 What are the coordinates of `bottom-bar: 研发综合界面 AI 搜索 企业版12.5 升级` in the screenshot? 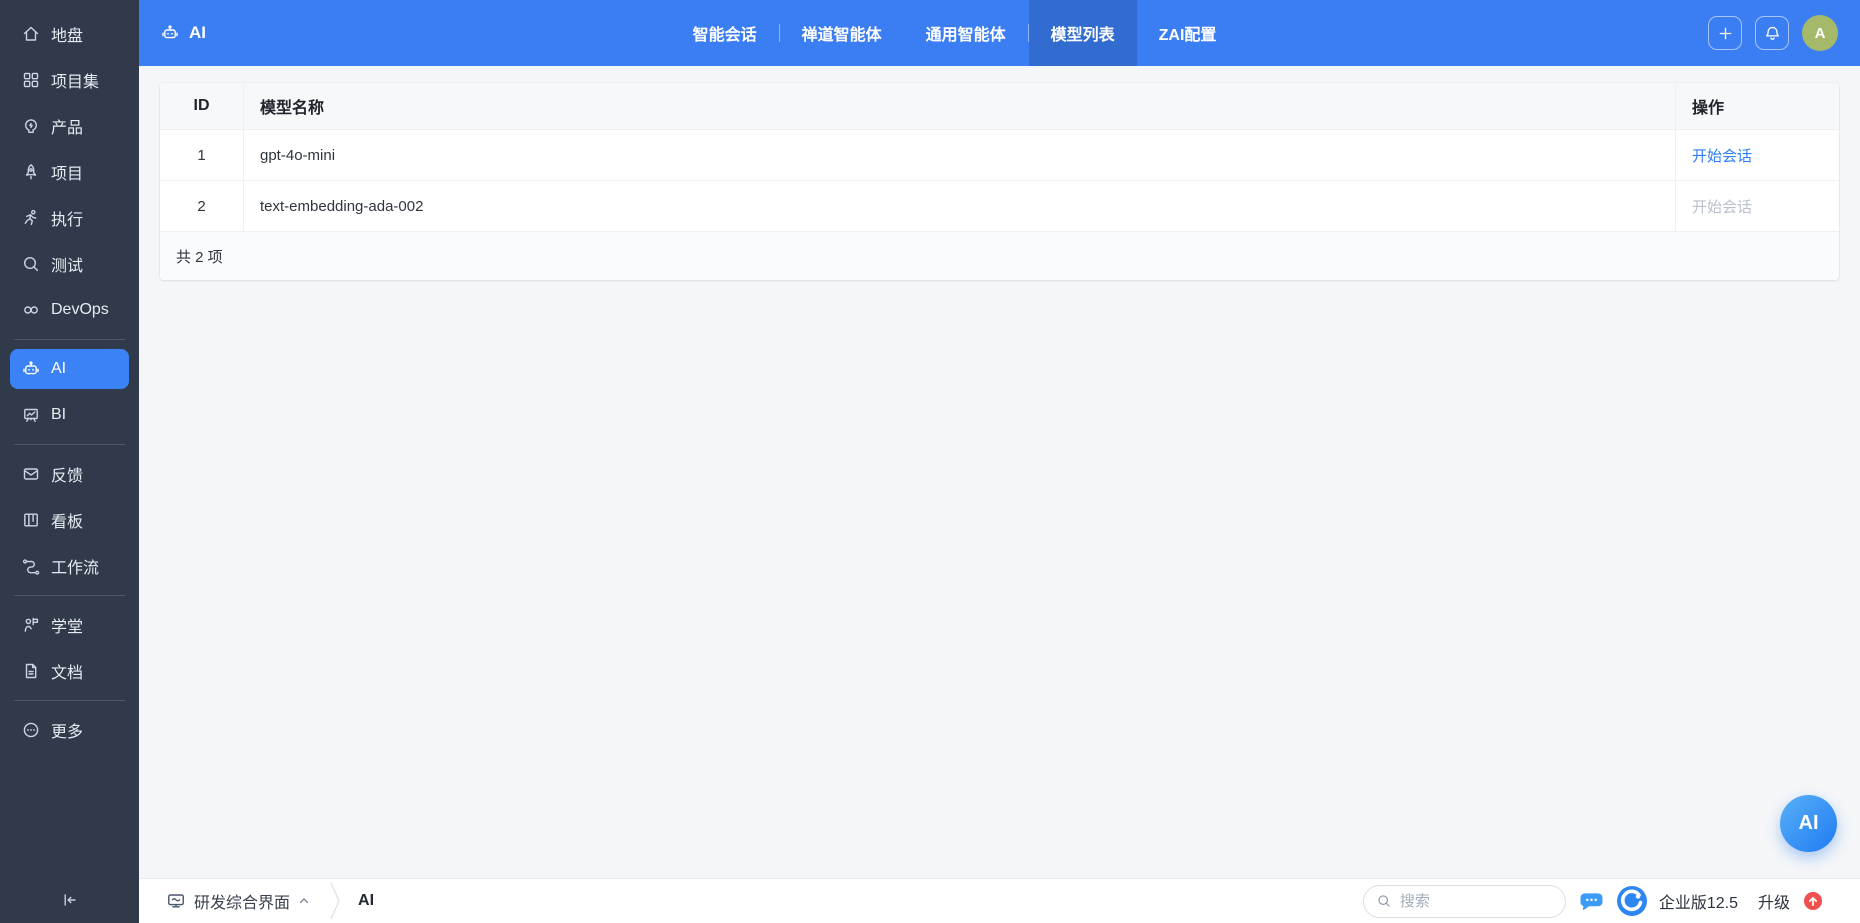 It's located at (999, 900).